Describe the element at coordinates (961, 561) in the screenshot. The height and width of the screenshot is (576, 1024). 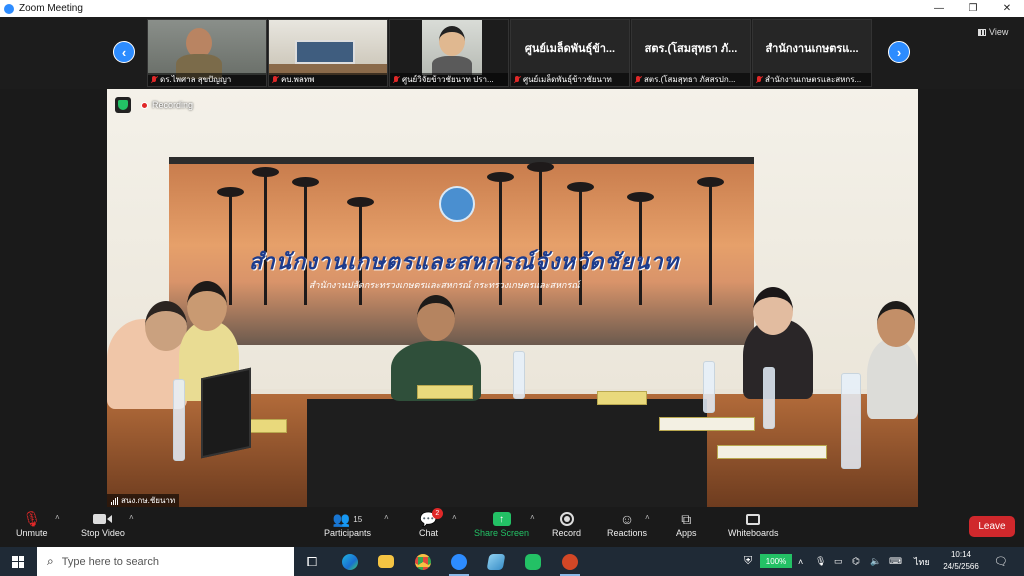
I see `system-clock: 10:14 24/5/2566` at that location.